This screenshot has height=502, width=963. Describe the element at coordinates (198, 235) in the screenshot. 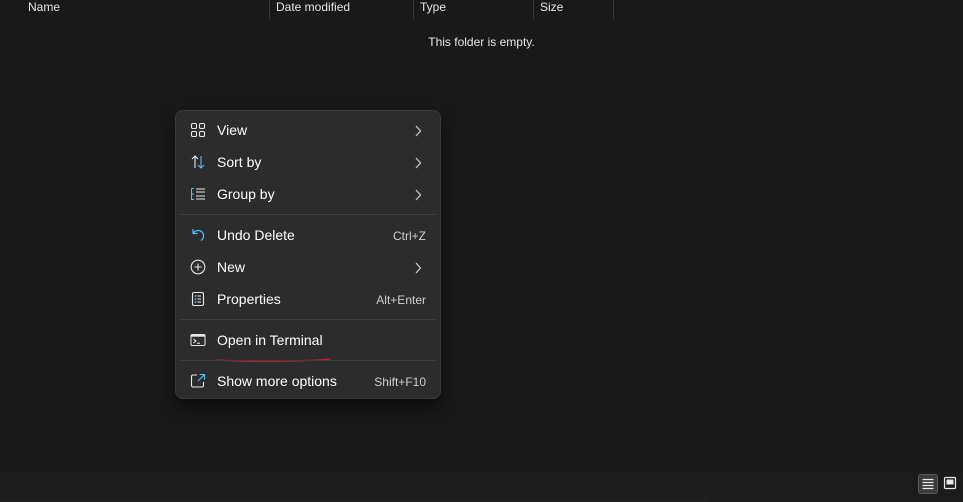

I see `undo-icon` at that location.